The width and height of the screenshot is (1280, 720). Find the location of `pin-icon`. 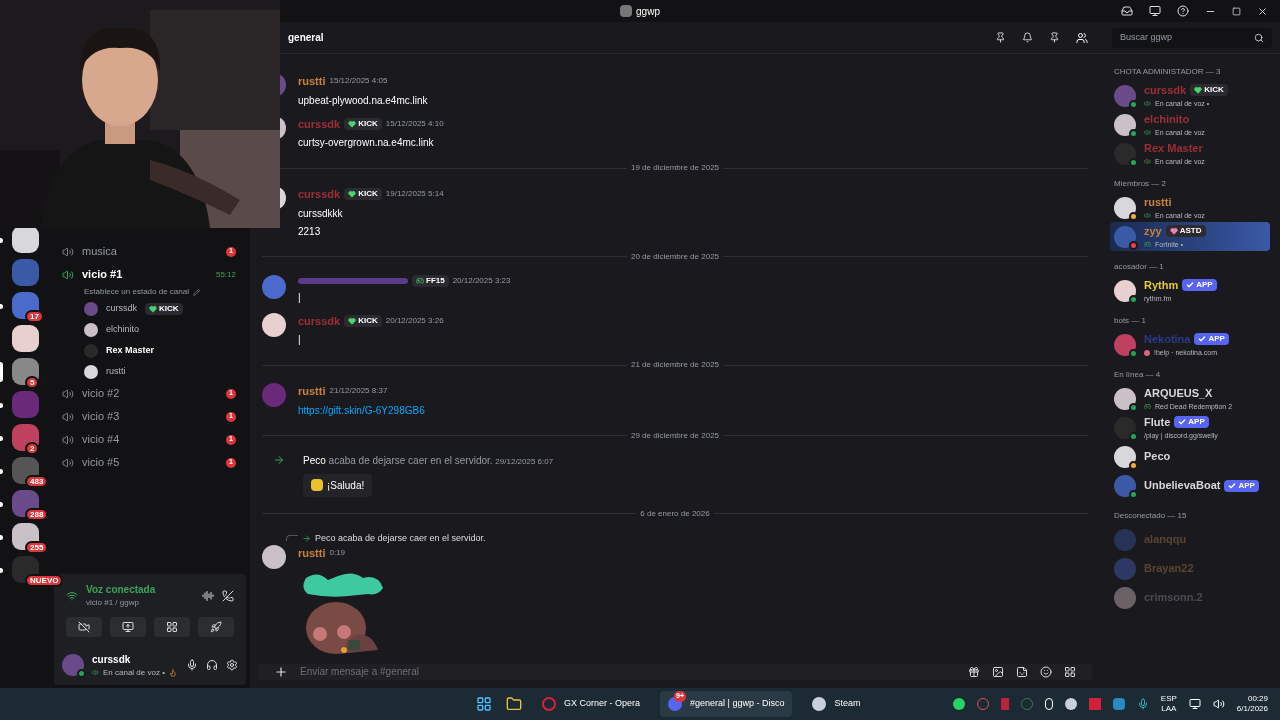

pin-icon is located at coordinates (1054, 37).